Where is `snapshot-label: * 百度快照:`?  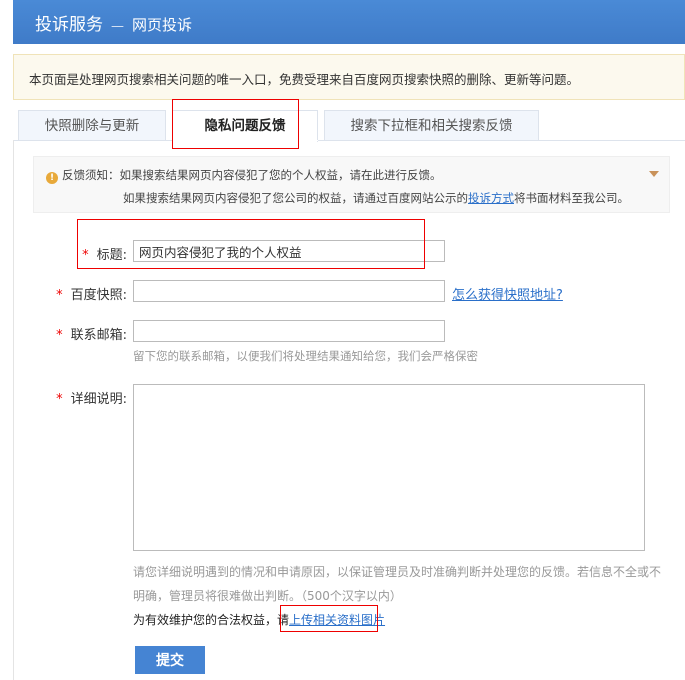 snapshot-label: * 百度快照: is located at coordinates (91, 295).